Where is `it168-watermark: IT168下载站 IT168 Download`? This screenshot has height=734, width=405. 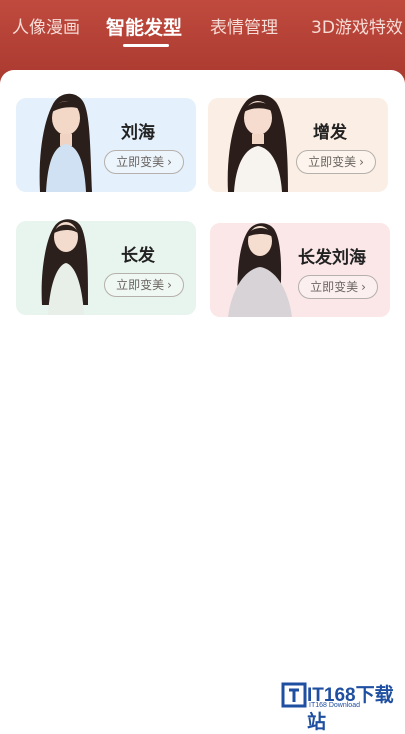 it168-watermark: IT168下载站 IT168 Download is located at coordinates (338, 705).